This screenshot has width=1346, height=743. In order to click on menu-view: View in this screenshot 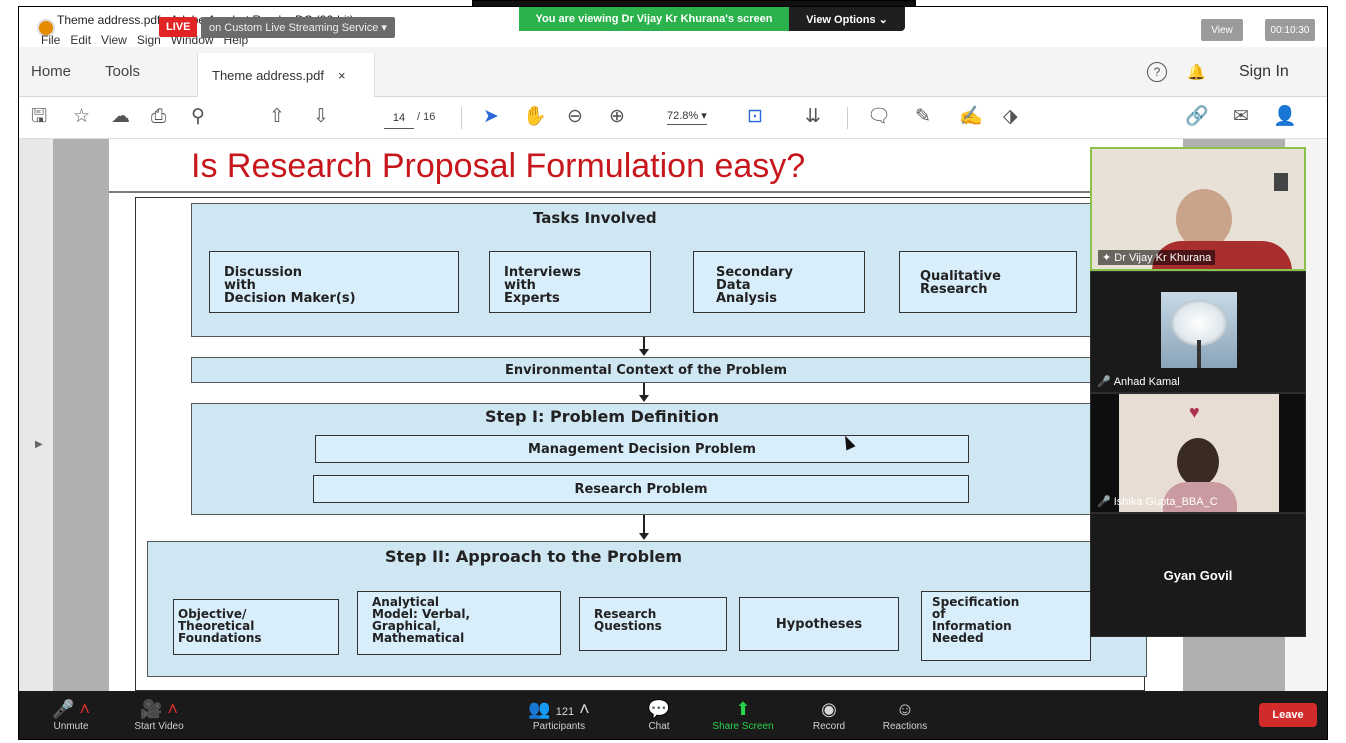, I will do `click(114, 40)`.